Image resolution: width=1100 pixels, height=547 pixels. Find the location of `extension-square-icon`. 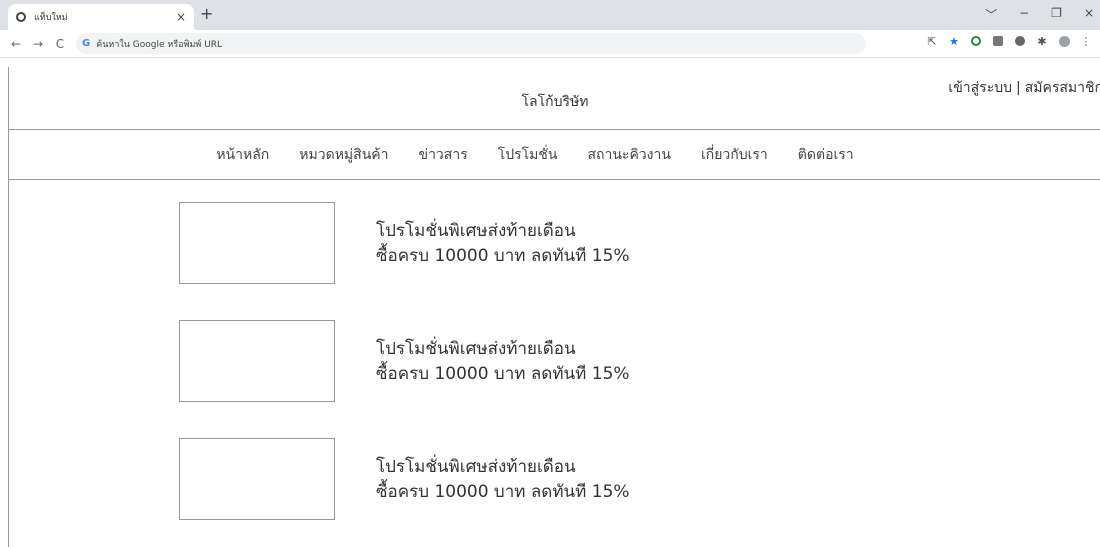

extension-square-icon is located at coordinates (998, 41).